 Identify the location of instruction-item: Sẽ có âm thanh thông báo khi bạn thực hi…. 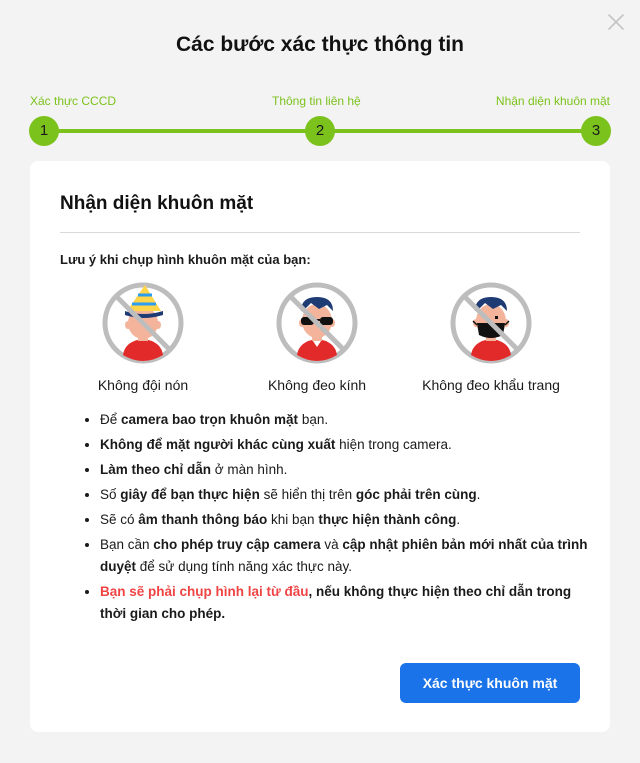
(350, 520).